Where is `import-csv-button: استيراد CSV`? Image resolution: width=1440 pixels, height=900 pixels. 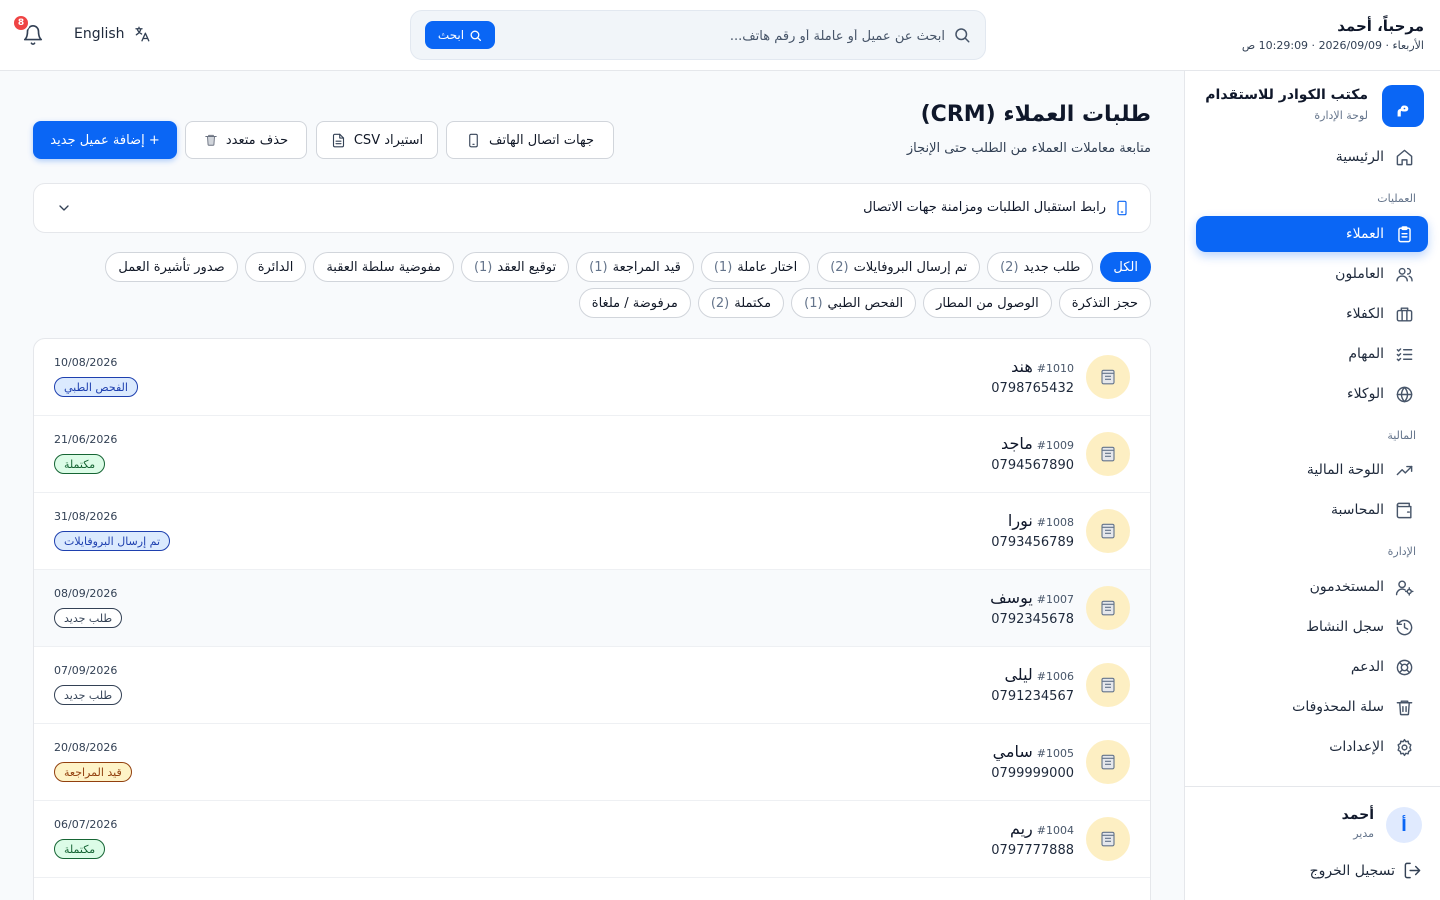
import-csv-button: استيراد CSV is located at coordinates (377, 140).